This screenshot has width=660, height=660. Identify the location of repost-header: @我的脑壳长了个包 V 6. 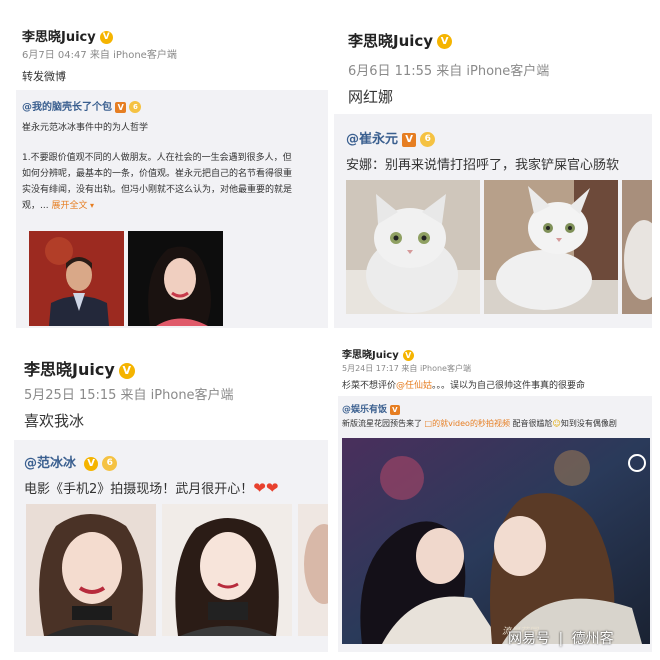
(82, 105).